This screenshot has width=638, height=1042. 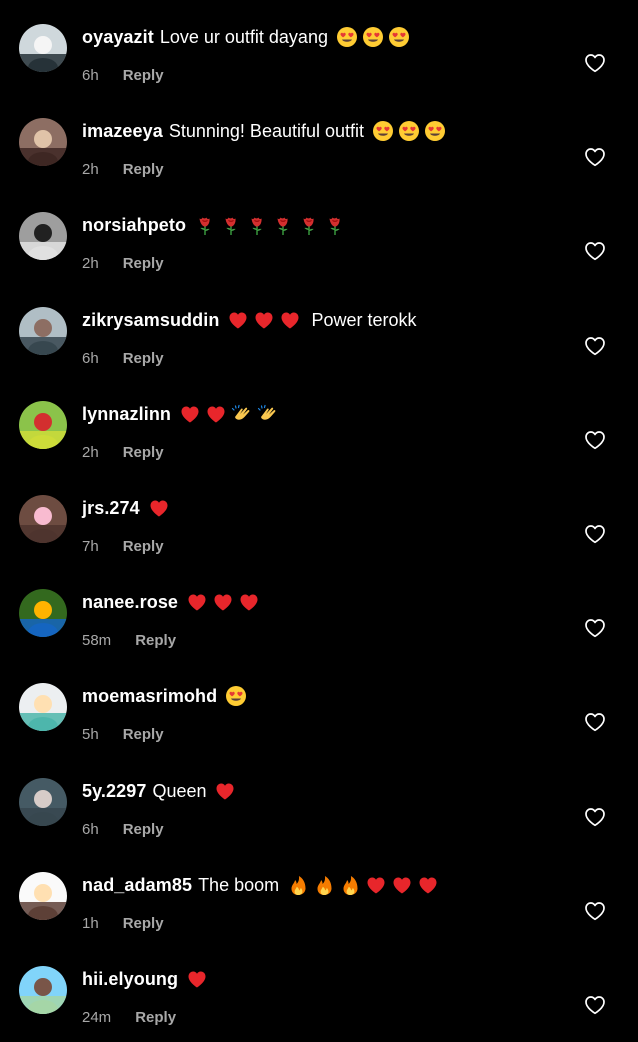 What do you see at coordinates (129, 1018) in the screenshot?
I see `comment-meta: 24m Reply` at bounding box center [129, 1018].